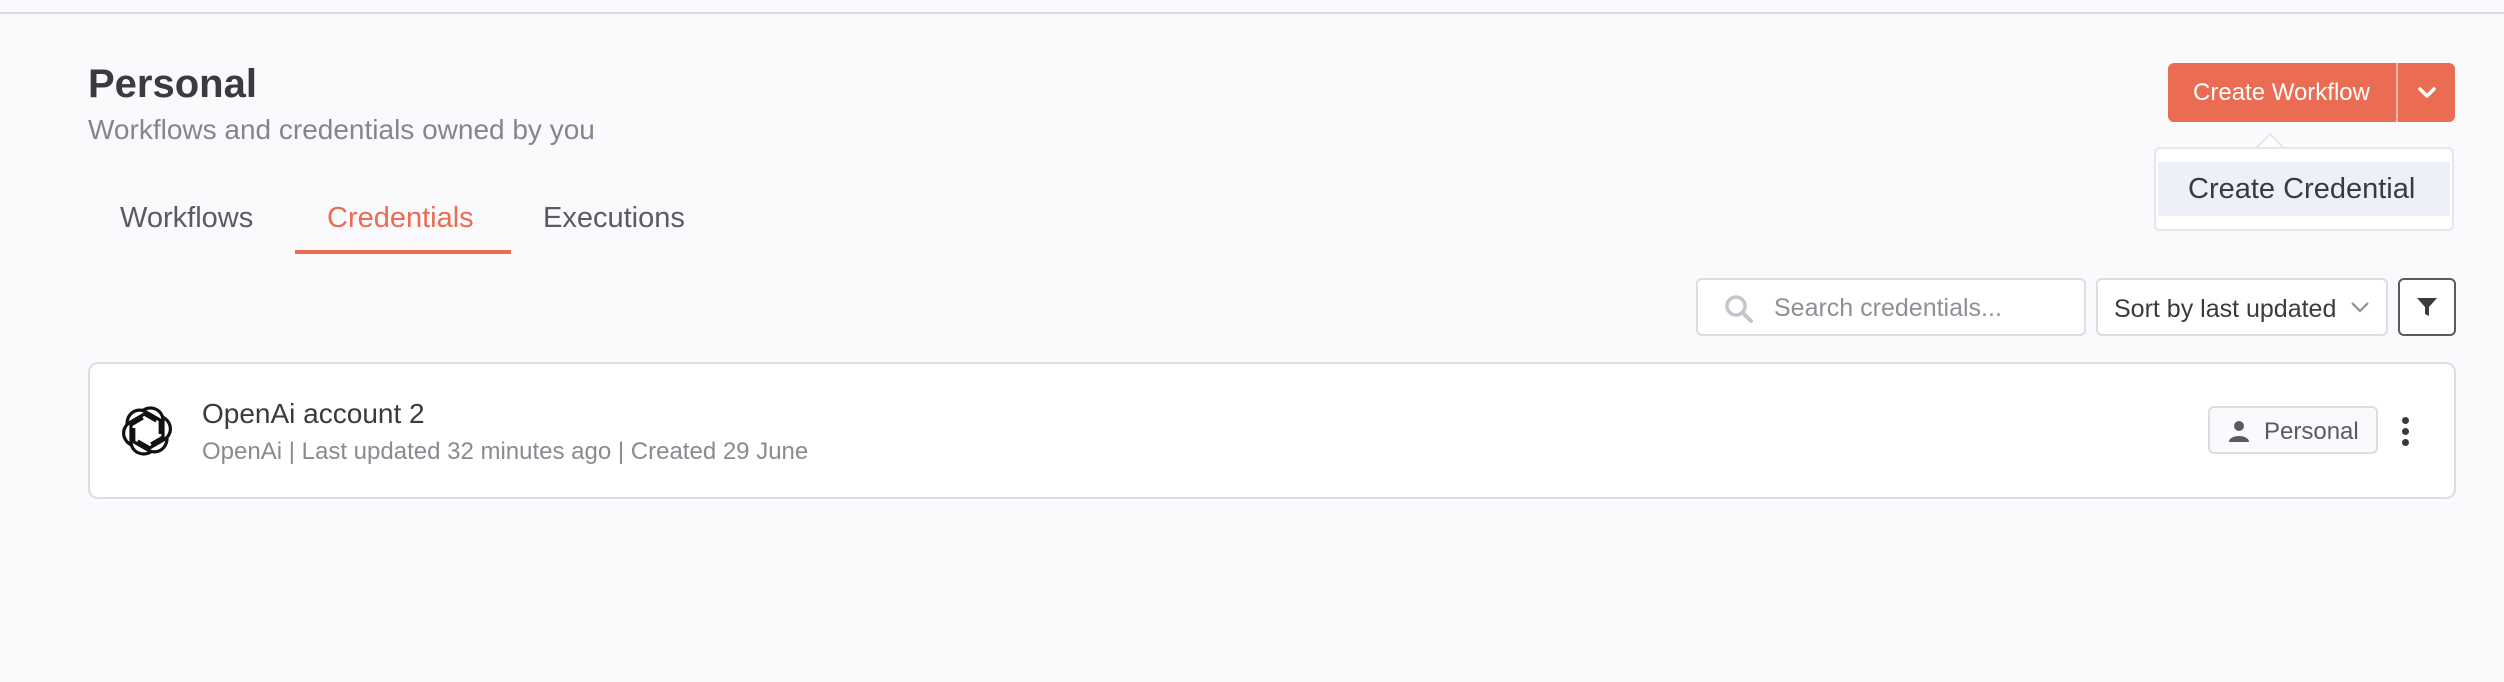 The height and width of the screenshot is (682, 2504). I want to click on search-box, so click(1891, 307).